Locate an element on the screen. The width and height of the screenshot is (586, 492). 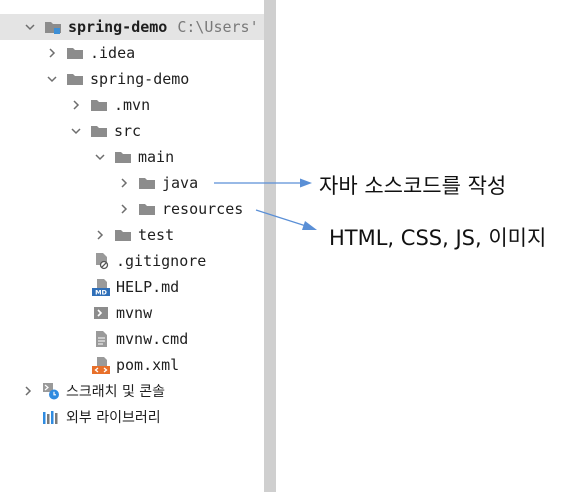
svg-text: MD is located at coordinates (101, 293).